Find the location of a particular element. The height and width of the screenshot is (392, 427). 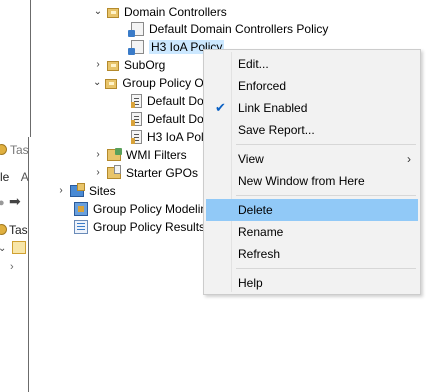

bg-task-label-2: Tas is located at coordinates (18, 230).